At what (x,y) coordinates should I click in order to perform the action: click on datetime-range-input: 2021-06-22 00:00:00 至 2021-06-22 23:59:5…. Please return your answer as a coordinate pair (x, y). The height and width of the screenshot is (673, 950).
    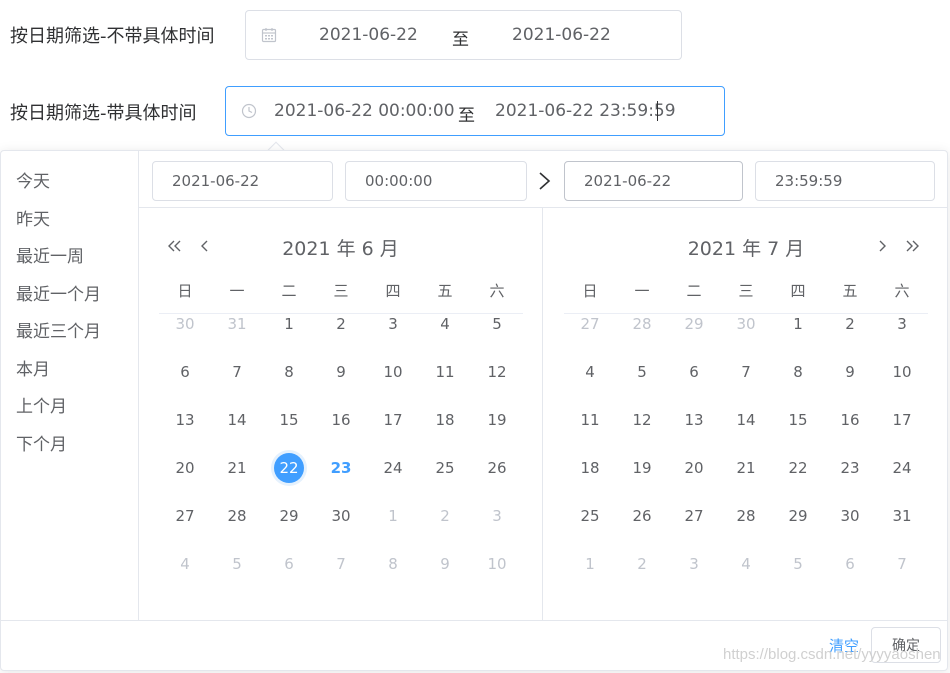
    Looking at the image, I should click on (475, 111).